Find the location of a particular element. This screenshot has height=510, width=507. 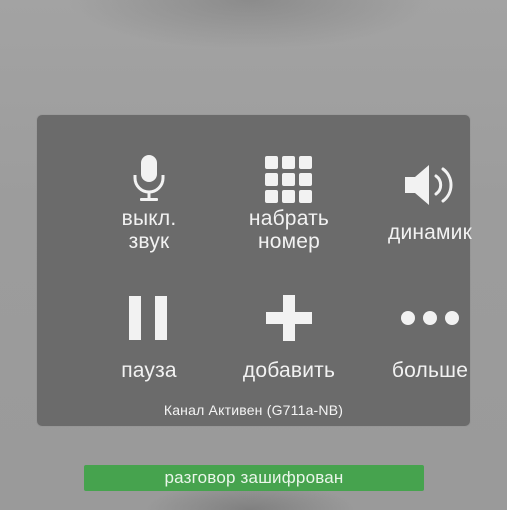

mute-label-line1: выкл. is located at coordinates (149, 218).